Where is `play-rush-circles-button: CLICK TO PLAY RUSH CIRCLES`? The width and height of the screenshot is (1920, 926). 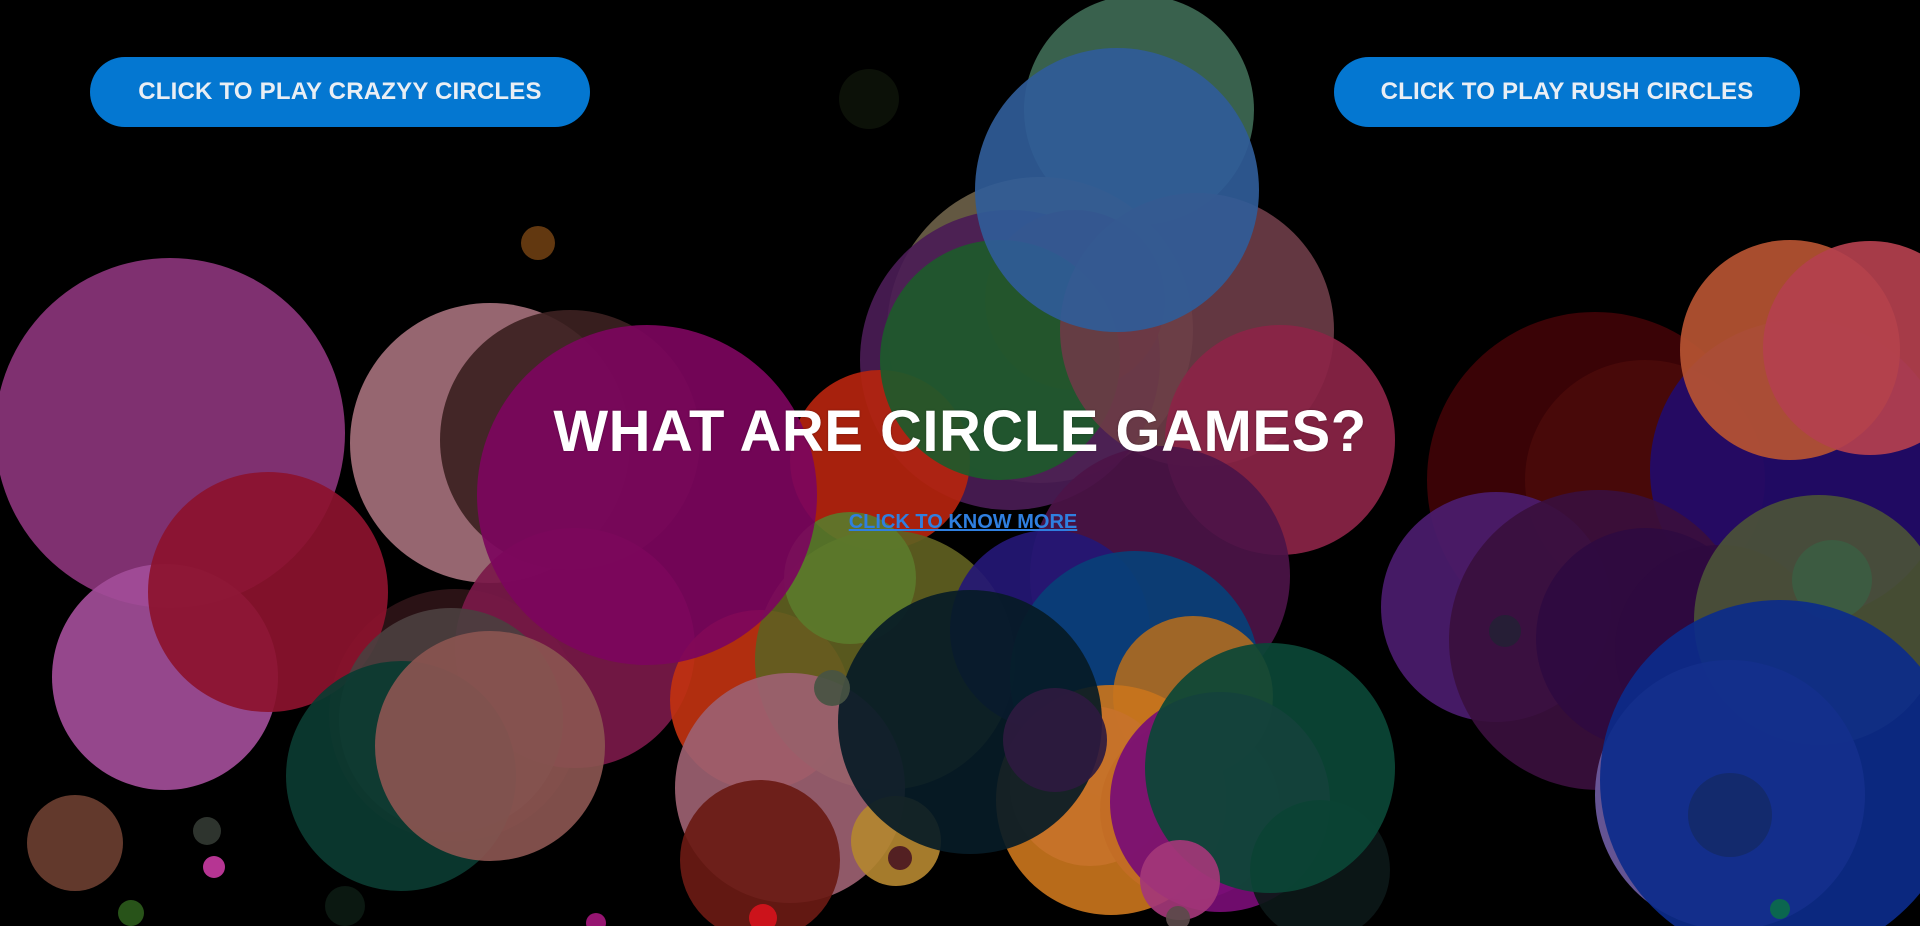 play-rush-circles-button: CLICK TO PLAY RUSH CIRCLES is located at coordinates (1567, 92).